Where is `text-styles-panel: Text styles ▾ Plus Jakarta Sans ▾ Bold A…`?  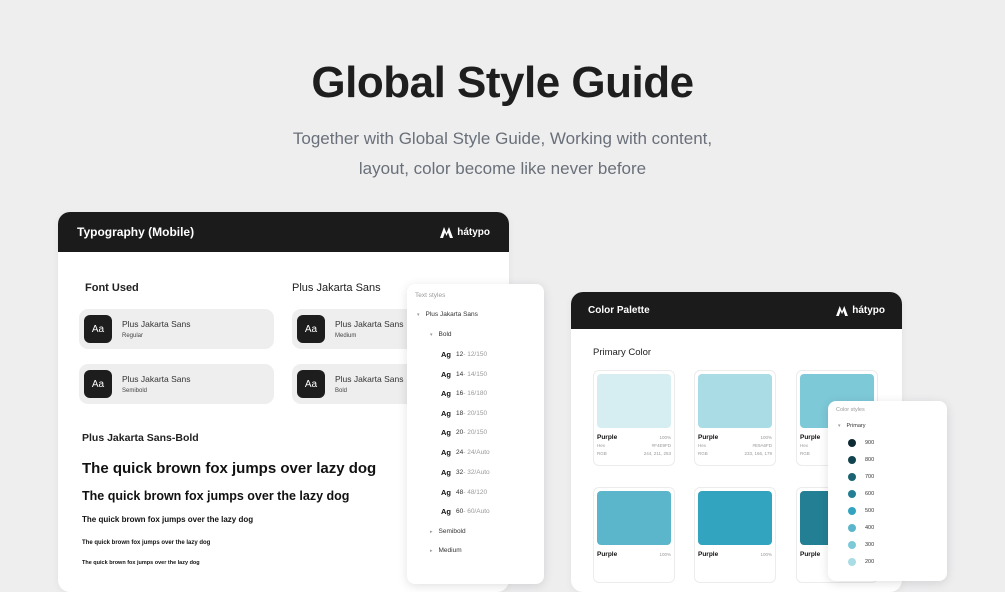
text-styles-panel: Text styles ▾ Plus Jakarta Sans ▾ Bold A… is located at coordinates (475, 434).